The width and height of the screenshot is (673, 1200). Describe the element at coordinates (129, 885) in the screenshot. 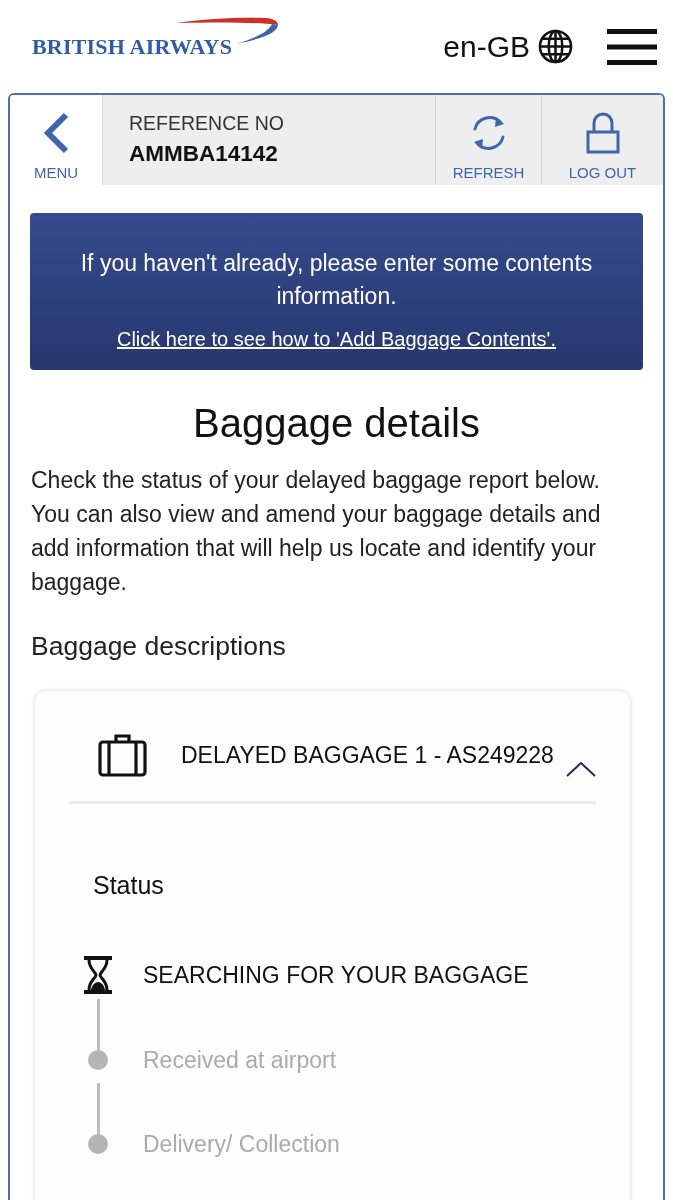

I see `status-heading: Status` at that location.